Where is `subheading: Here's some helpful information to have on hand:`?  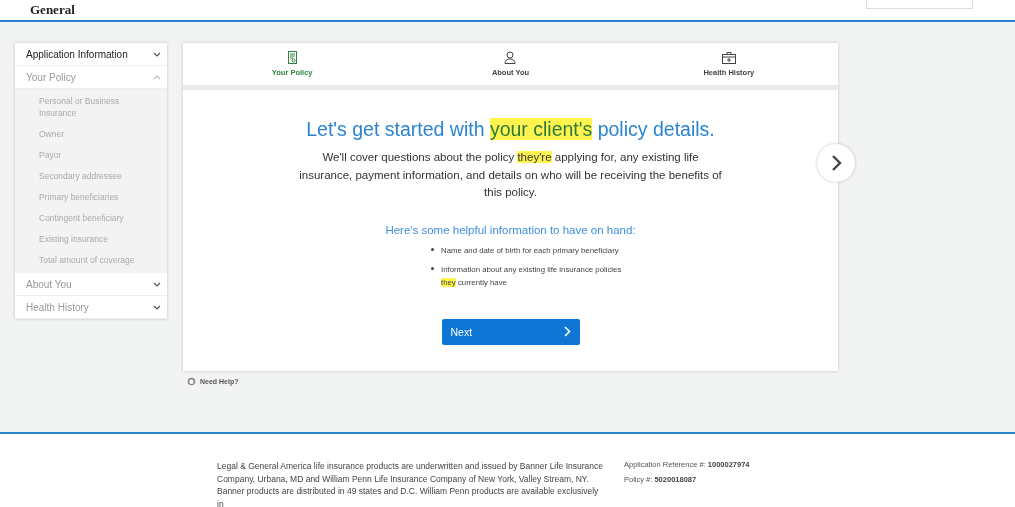 subheading: Here's some helpful information to have on hand: is located at coordinates (510, 229).